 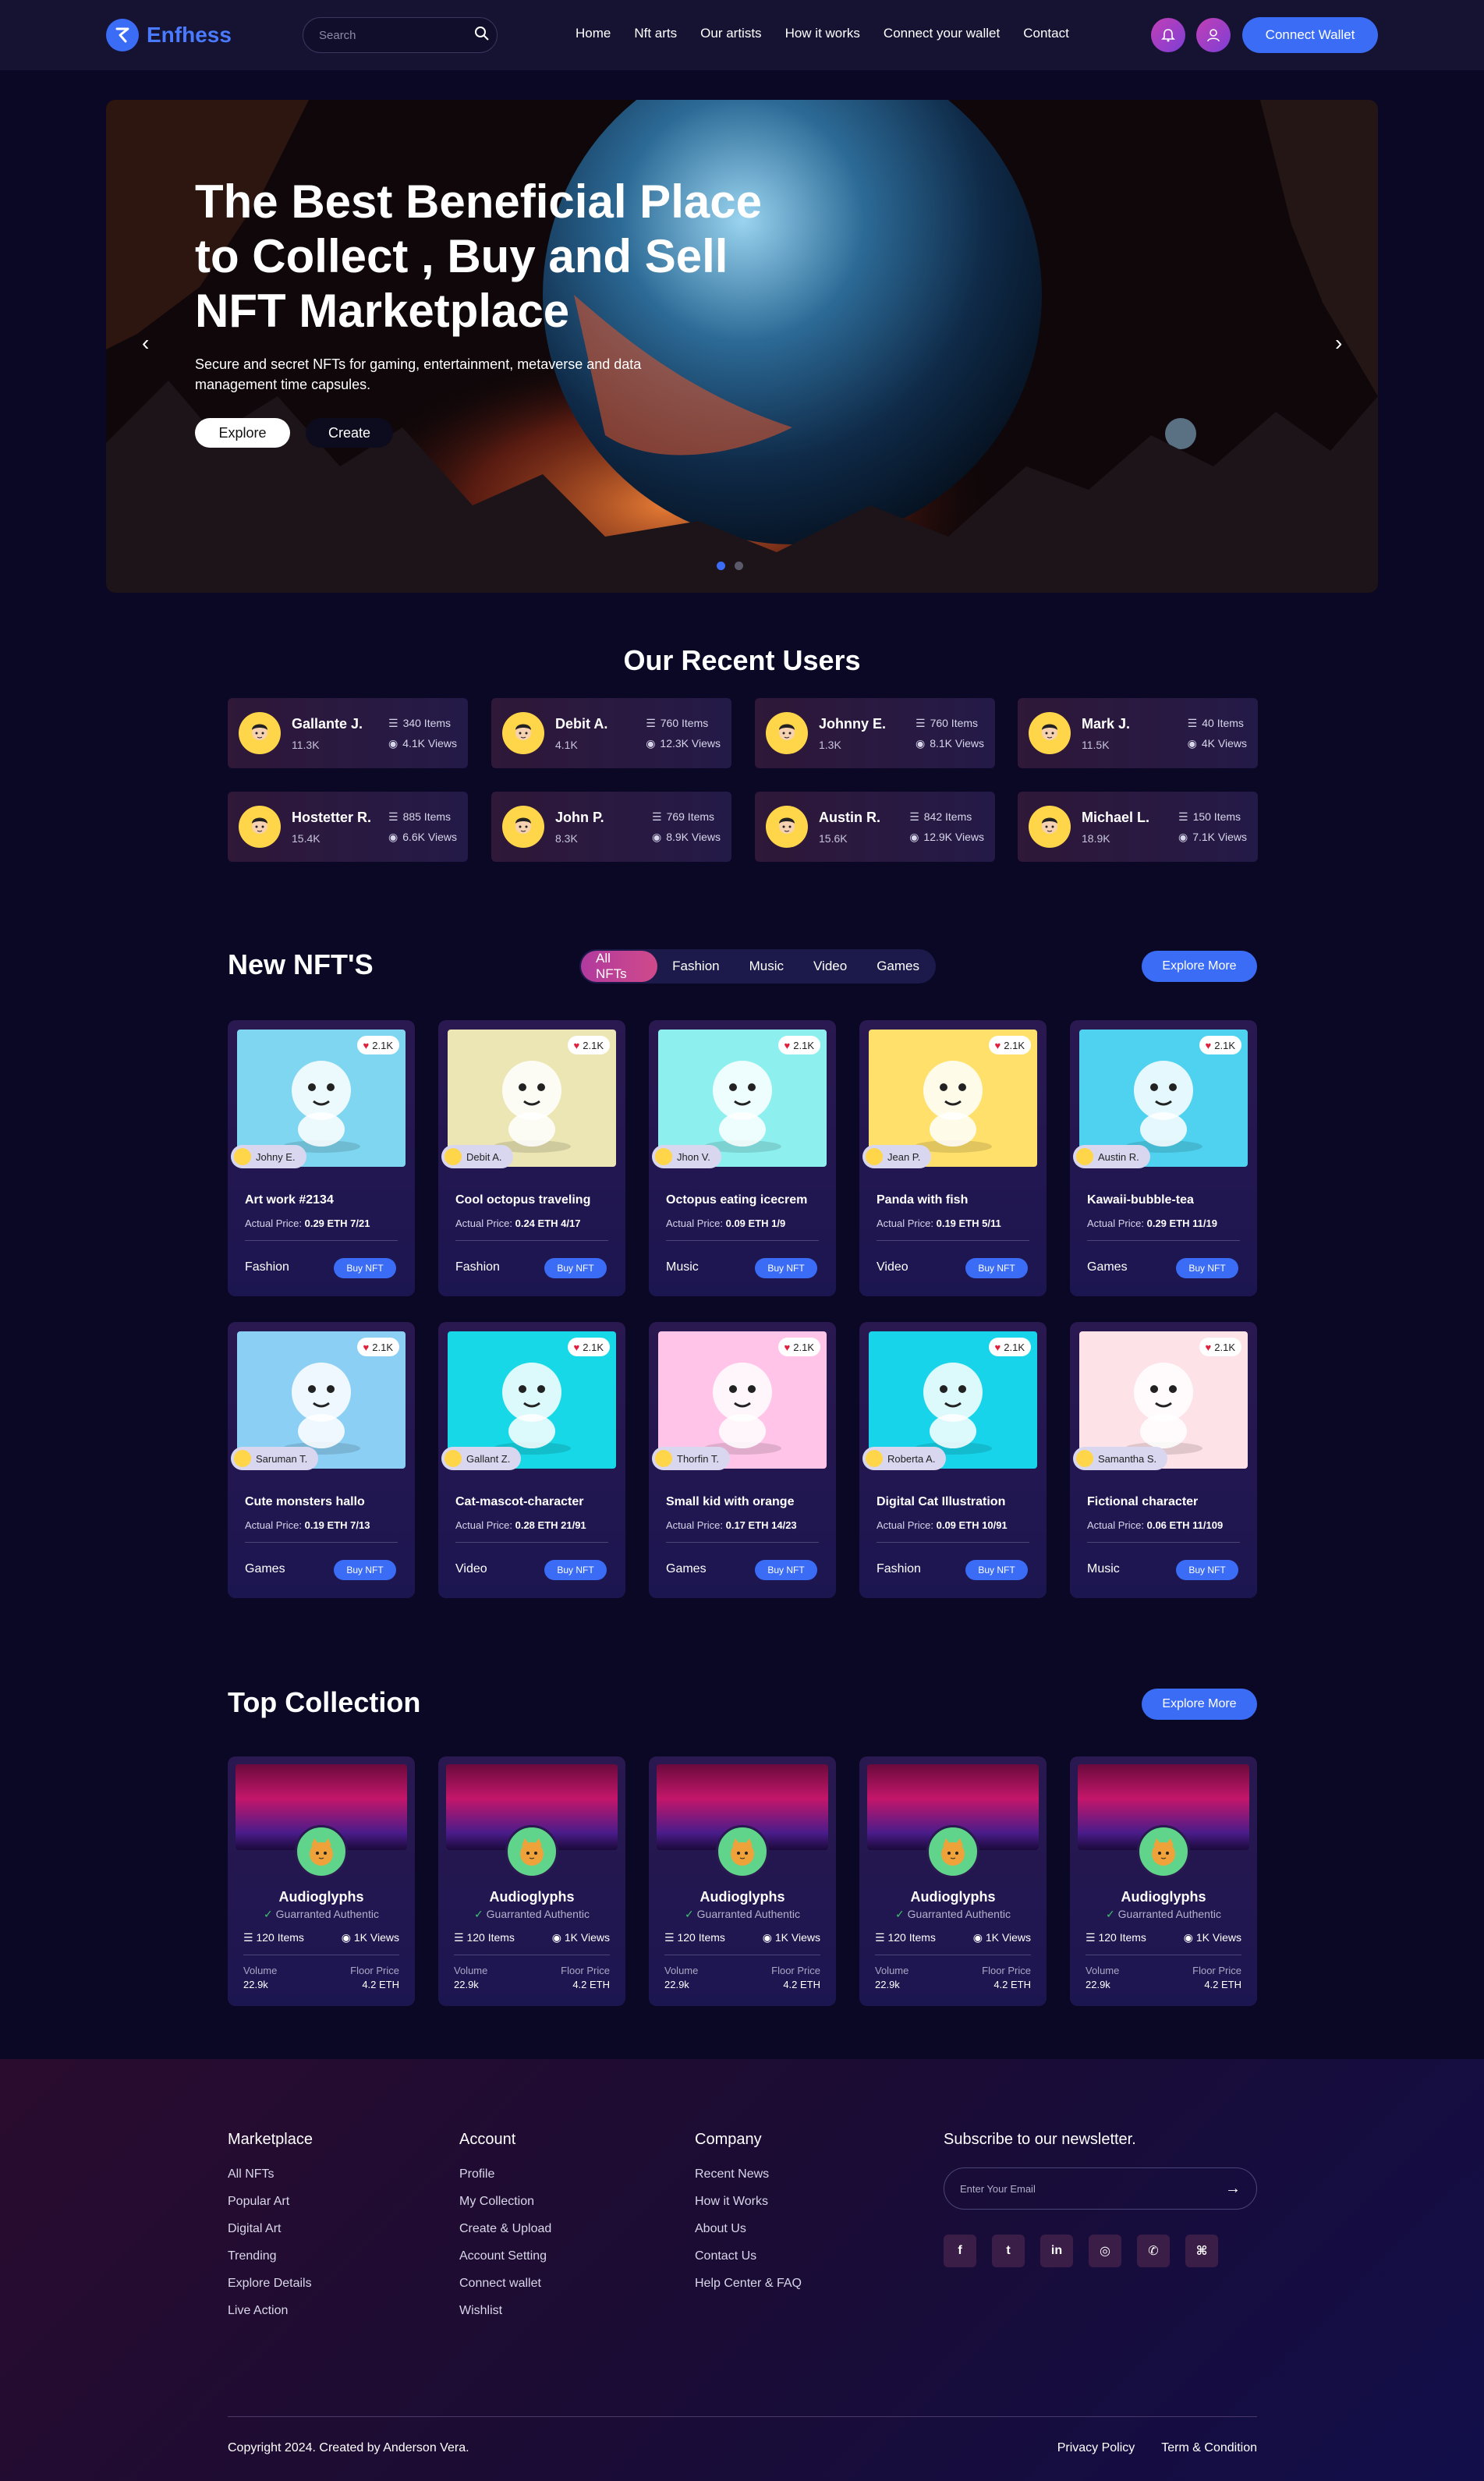 I want to click on footer-link: Explore Details, so click(x=270, y=2284).